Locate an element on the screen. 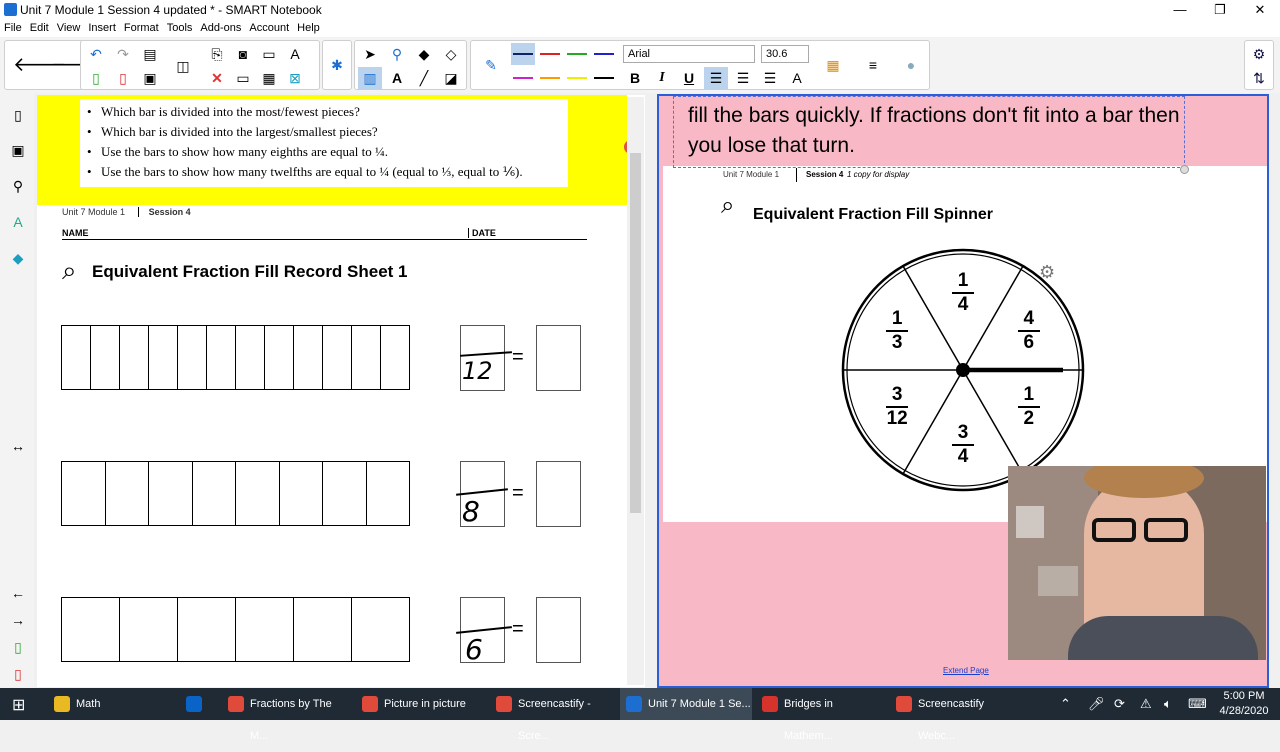 The height and width of the screenshot is (752, 1280). pen-tool-icon: ✎ is located at coordinates (491, 65).